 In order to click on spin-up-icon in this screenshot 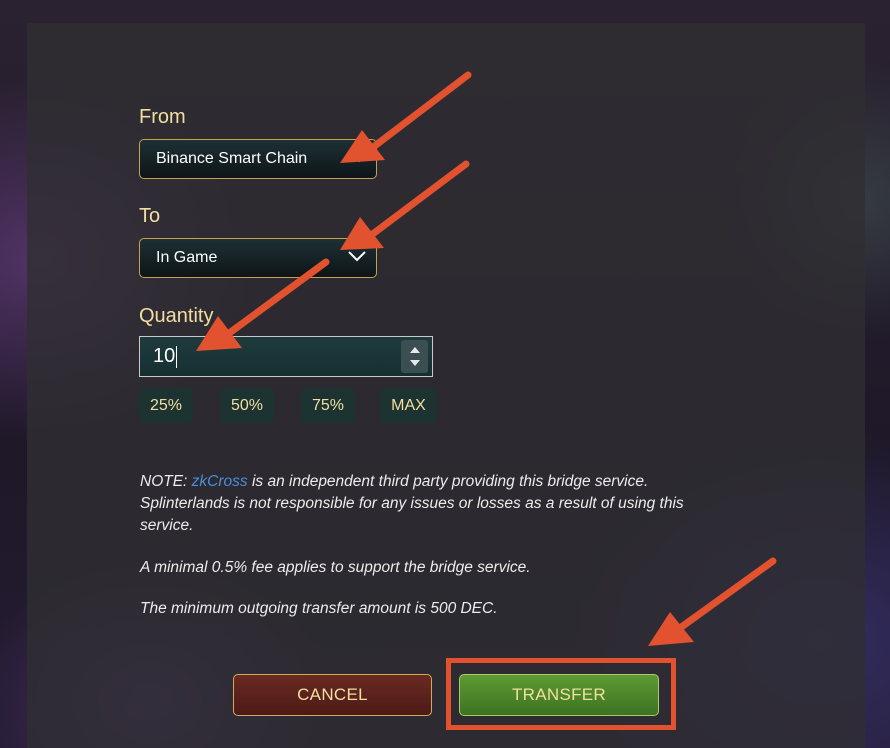, I will do `click(415, 350)`.